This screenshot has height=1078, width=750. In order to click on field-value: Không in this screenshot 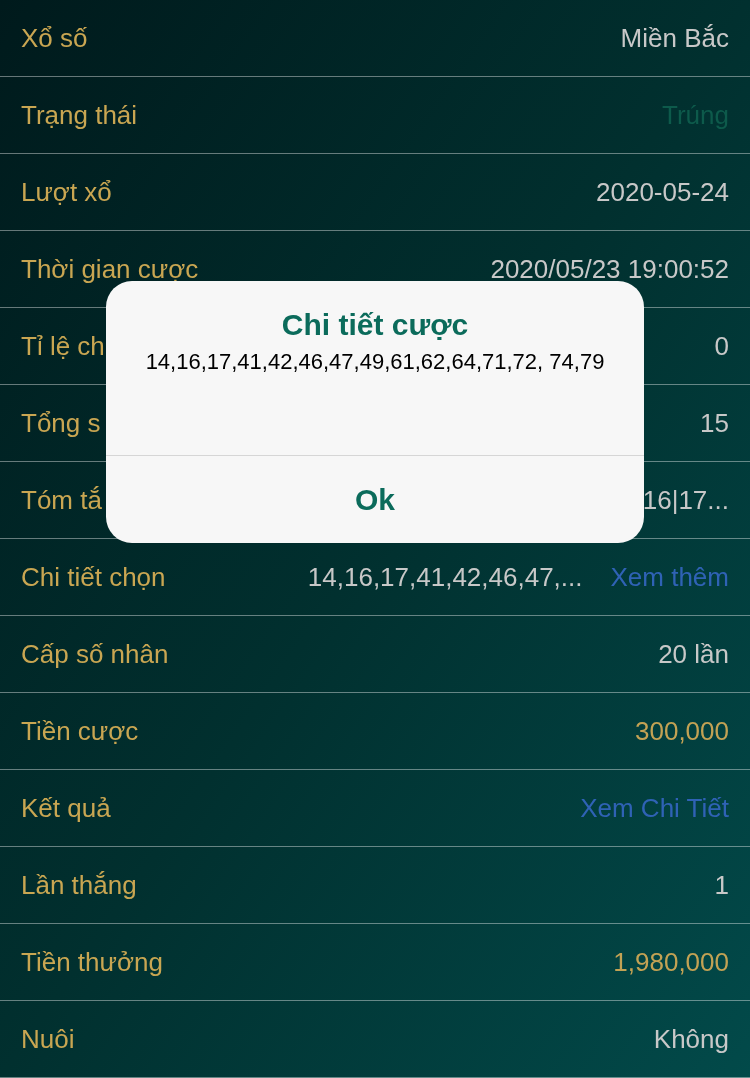, I will do `click(691, 1039)`.